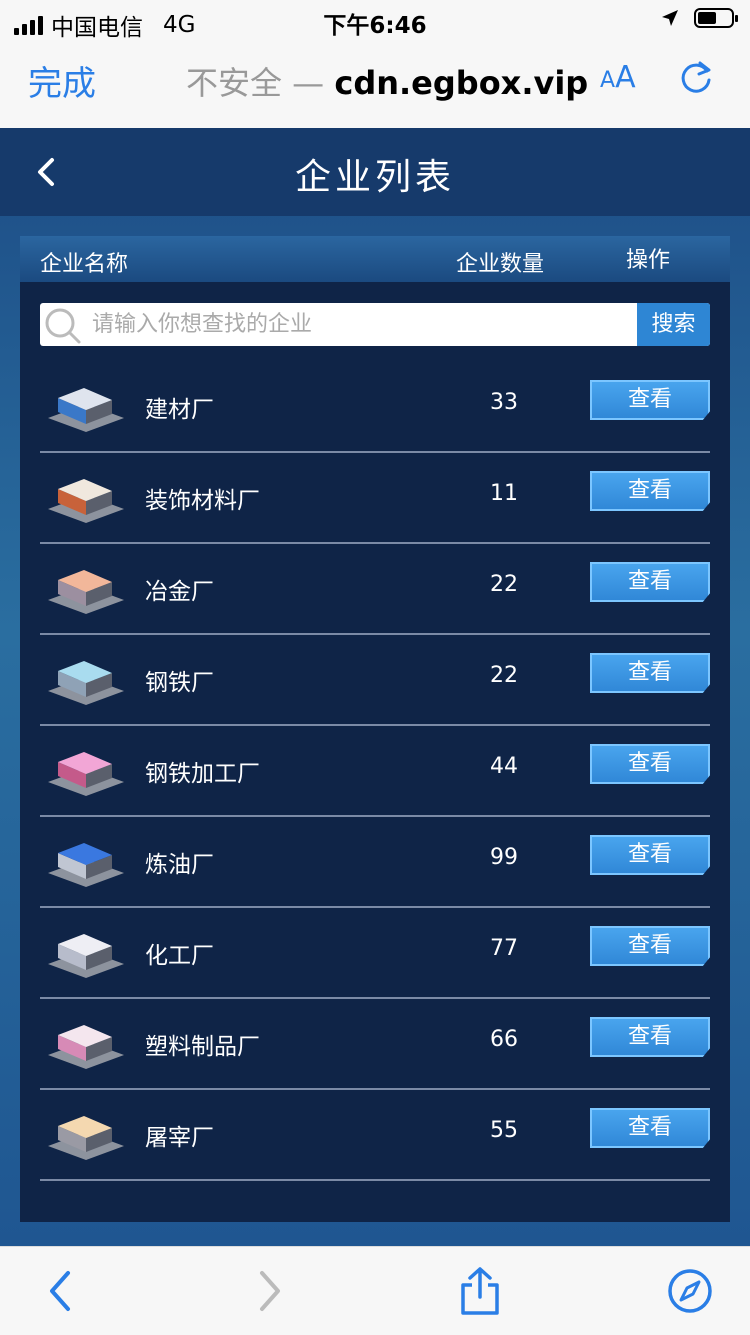 The image size is (750, 1335). What do you see at coordinates (84, 264) in the screenshot?
I see `column-header-name: 企业名称` at bounding box center [84, 264].